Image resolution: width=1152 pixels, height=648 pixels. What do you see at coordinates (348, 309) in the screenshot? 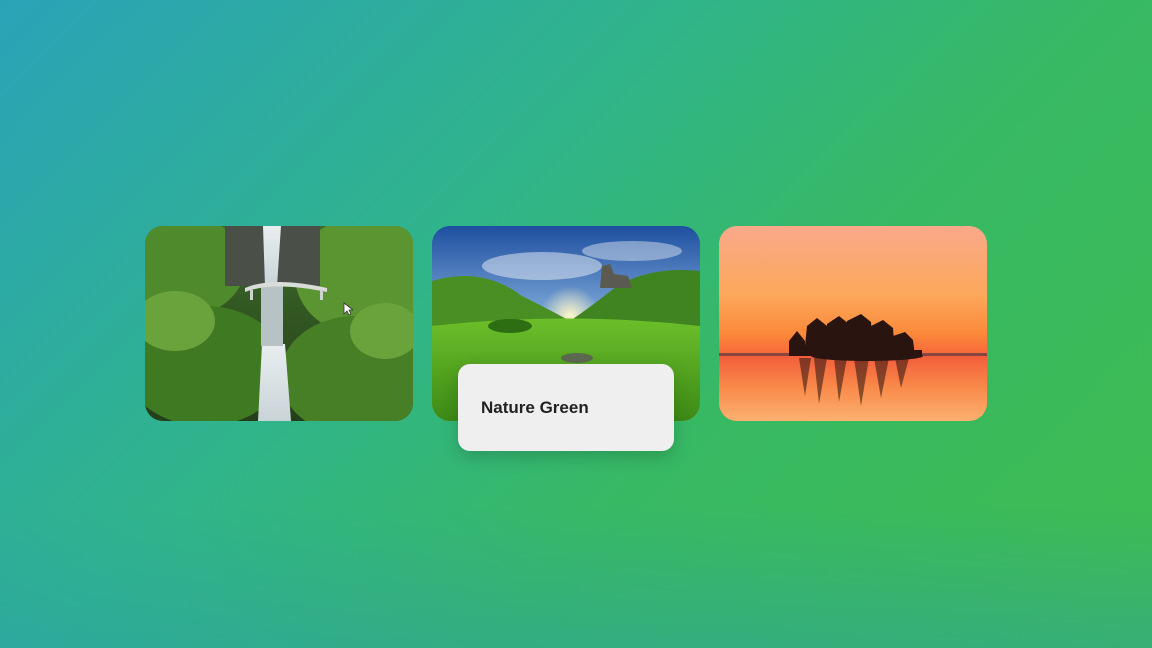
I see `mouse-cursor-icon` at bounding box center [348, 309].